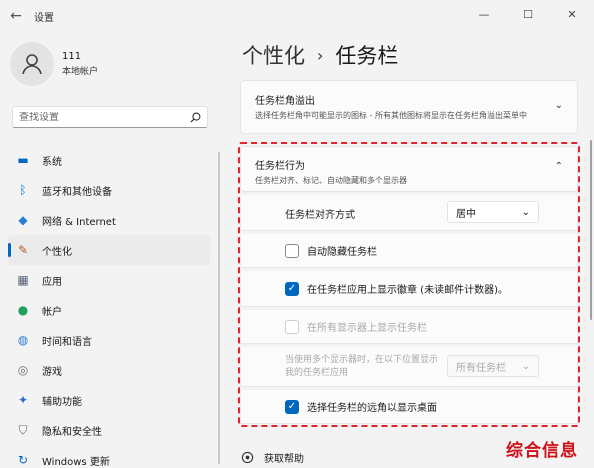 Image resolution: width=594 pixels, height=468 pixels. I want to click on sidebar-item-label: 应用, so click(52, 282).